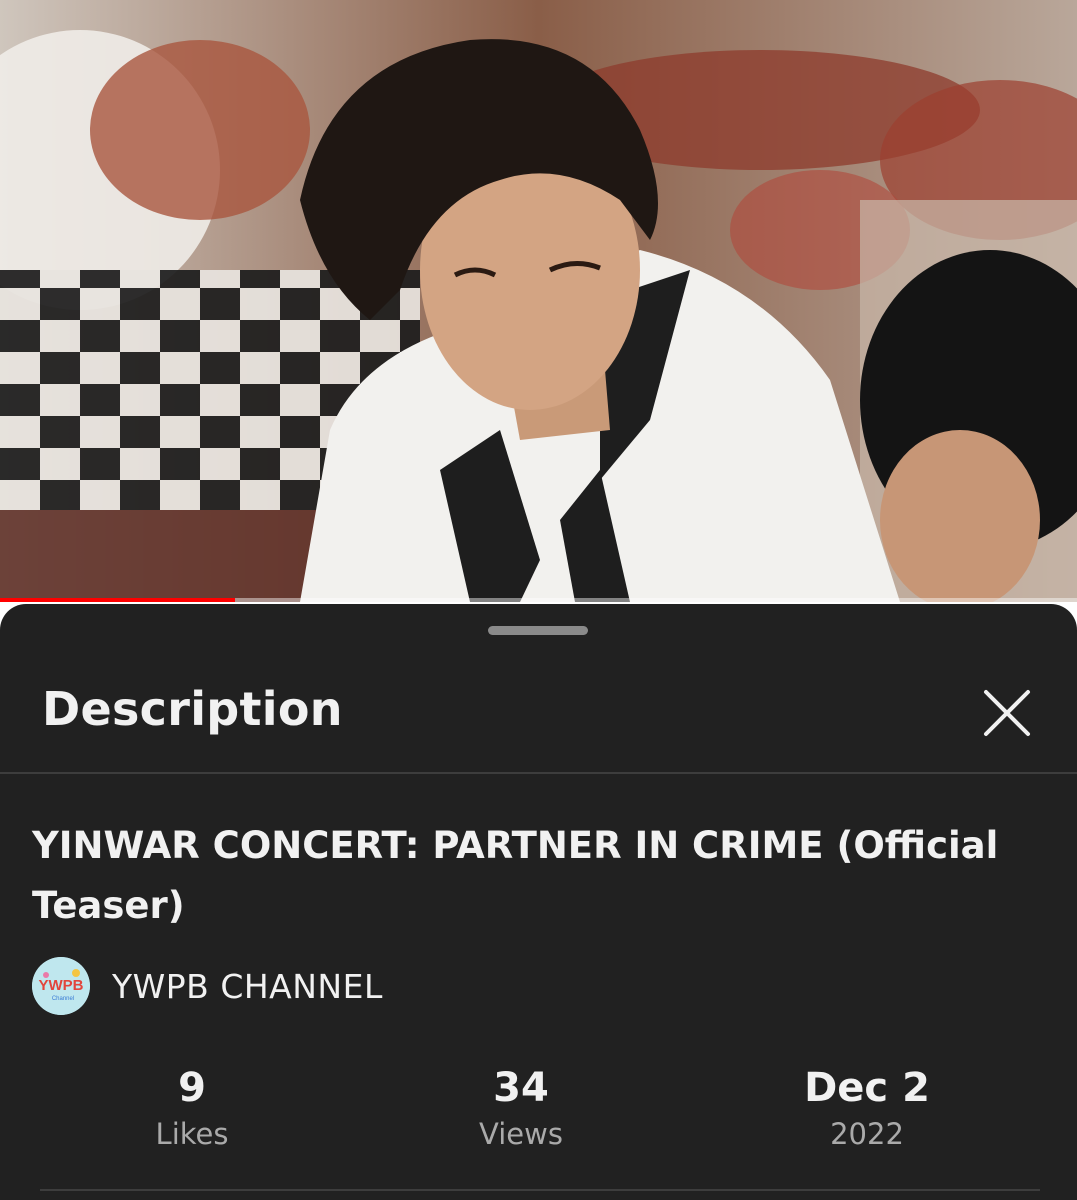 This screenshot has height=1200, width=1077. What do you see at coordinates (538, 600) in the screenshot?
I see `video-progress-bar` at bounding box center [538, 600].